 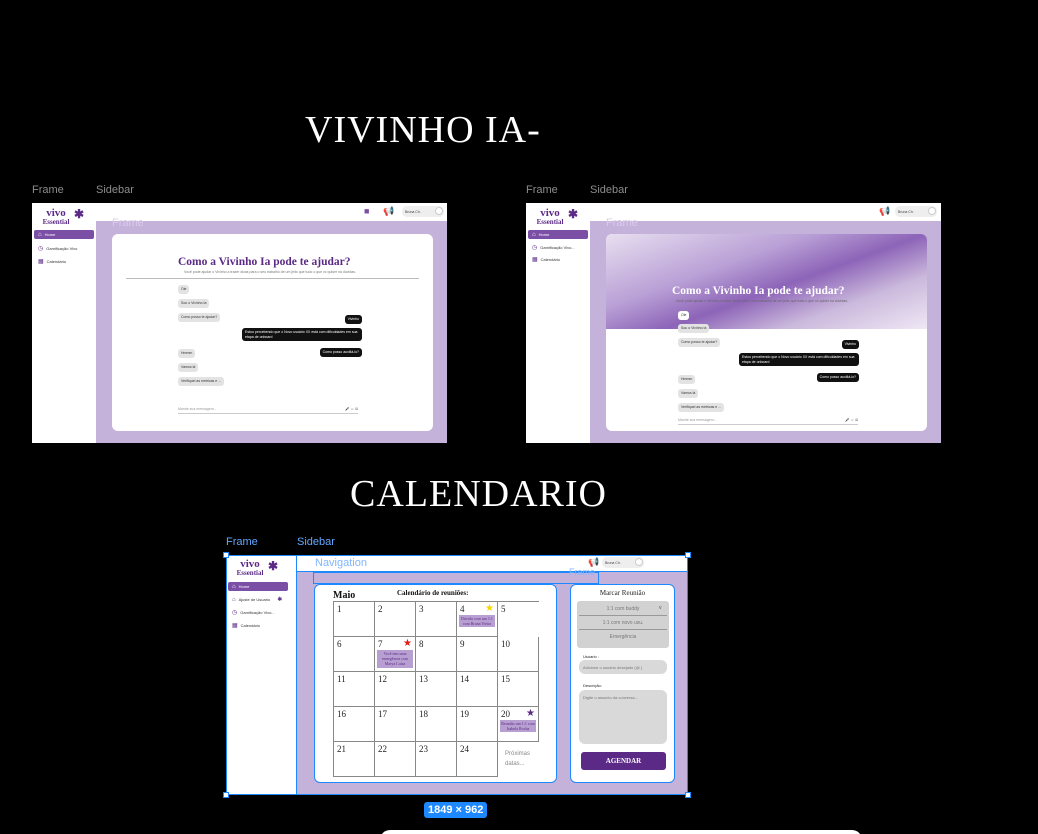 I want to click on sidebar-item-gamificacao: ◷ Gamificação Vivo, so click(x=64, y=248).